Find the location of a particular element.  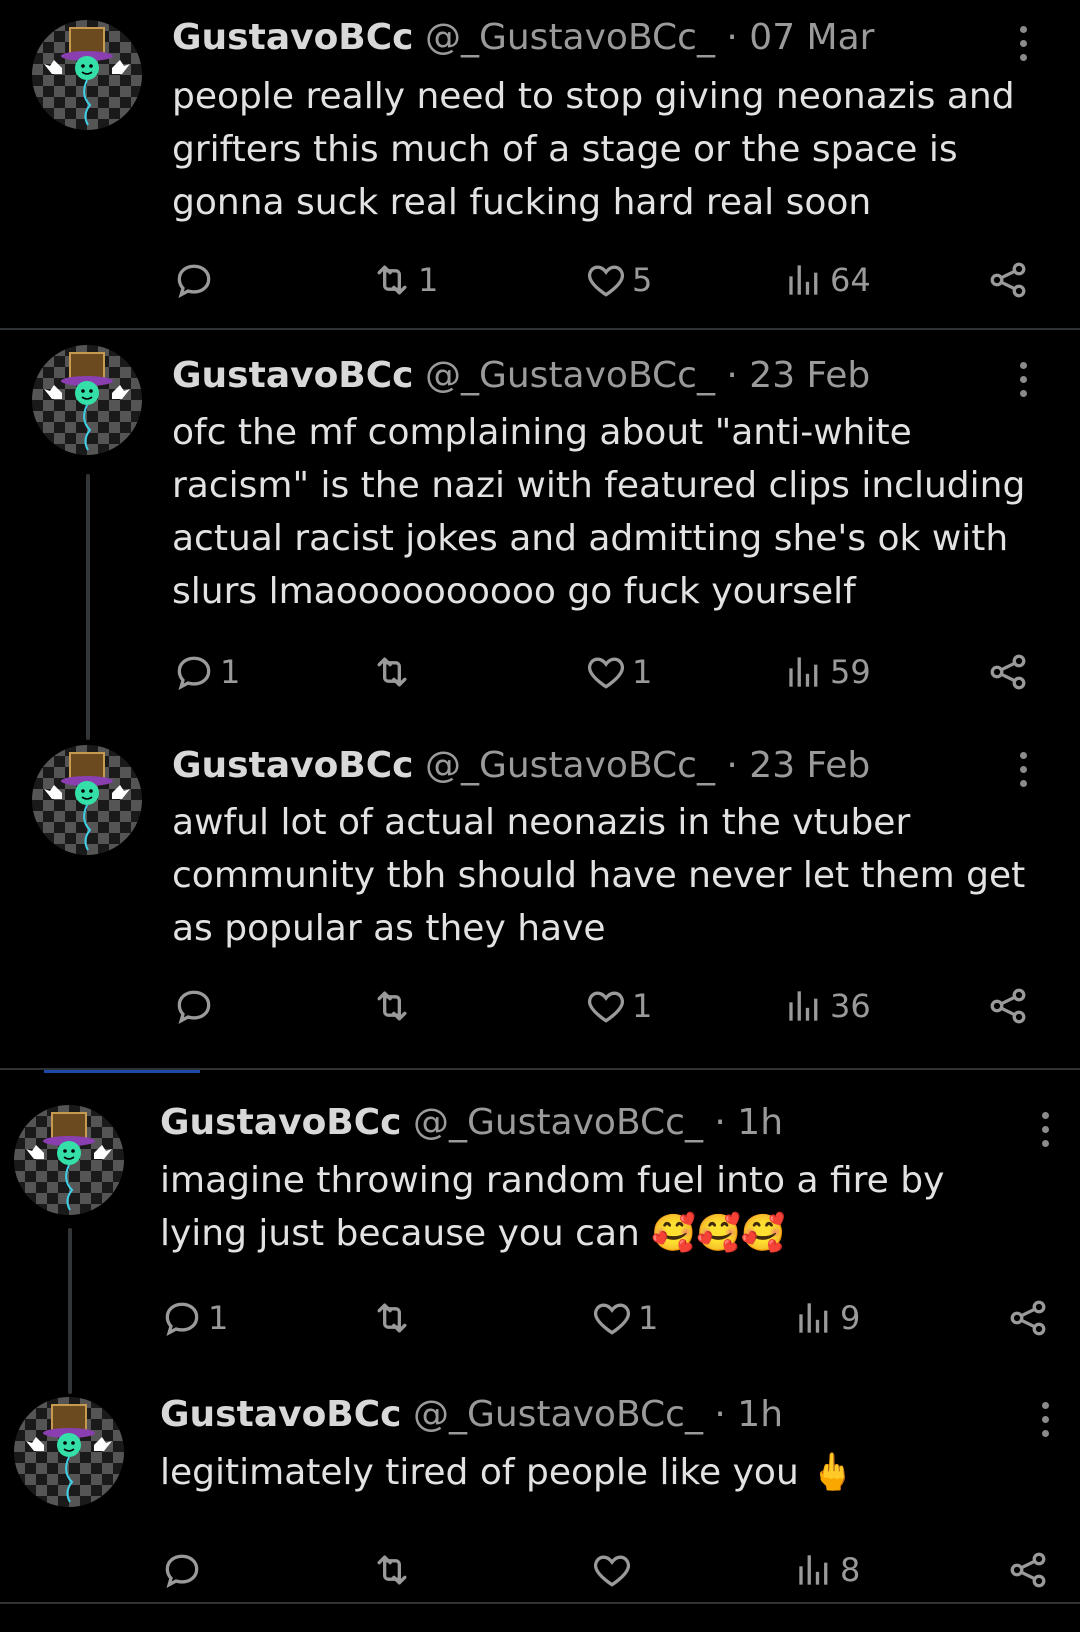

views-button: 64 is located at coordinates (826, 280).